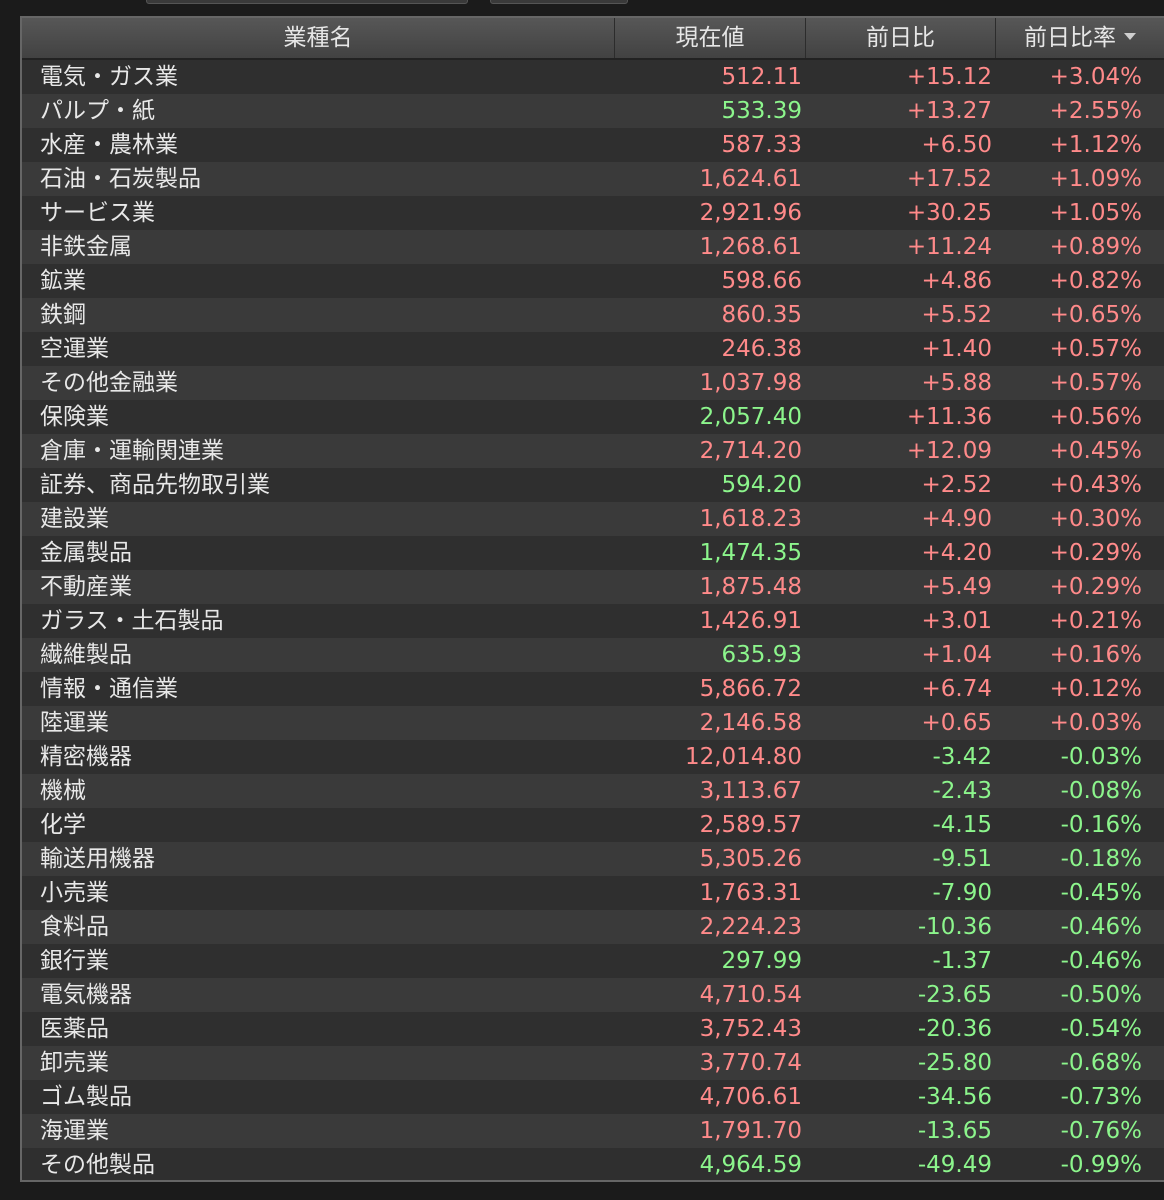  I want to click on table-row: 鉱業 598.66 +4.86 +0.82%, so click(593, 281).